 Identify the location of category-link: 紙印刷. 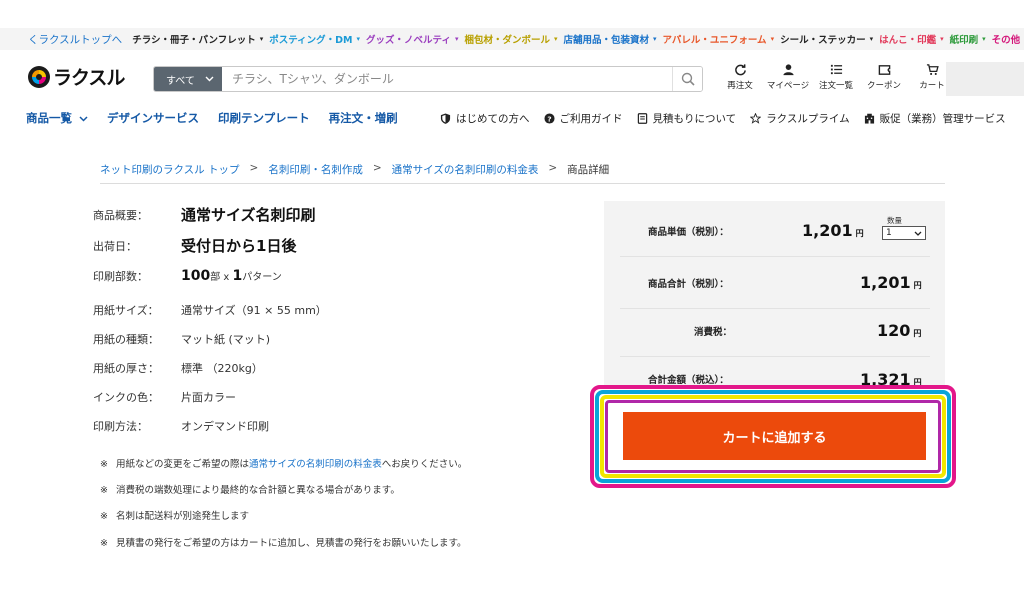
(964, 39).